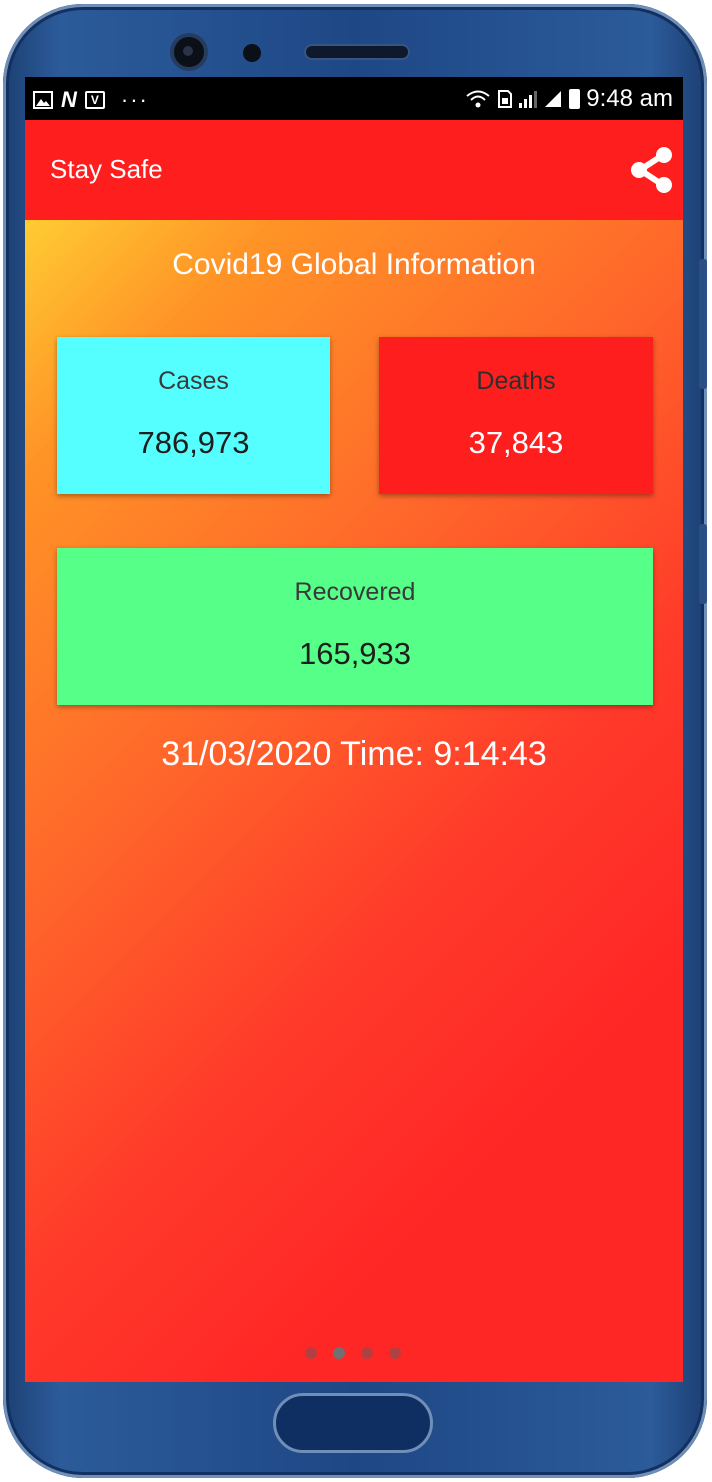 The height and width of the screenshot is (1482, 712). Describe the element at coordinates (193, 442) in the screenshot. I see `cases-value: 786,973` at that location.